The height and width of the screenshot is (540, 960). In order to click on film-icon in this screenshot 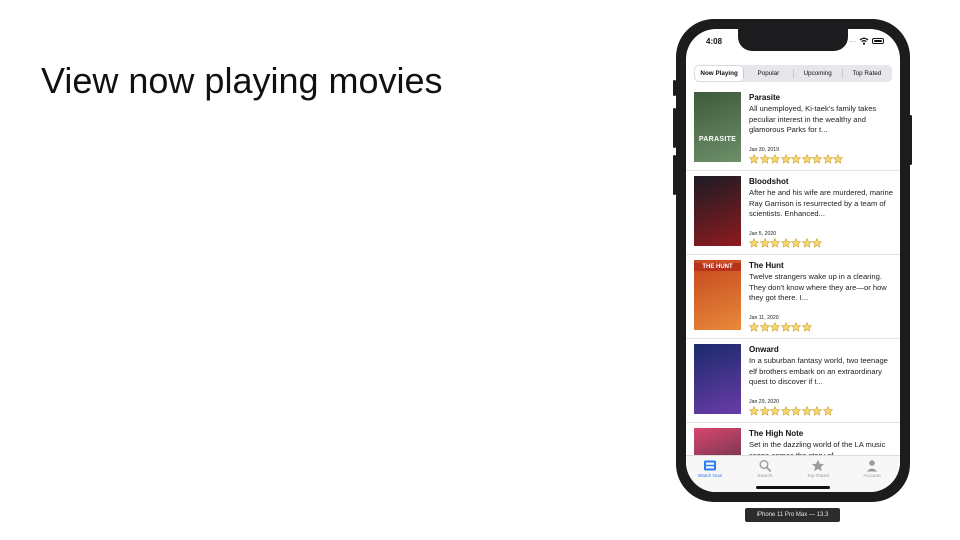, I will do `click(710, 465)`.